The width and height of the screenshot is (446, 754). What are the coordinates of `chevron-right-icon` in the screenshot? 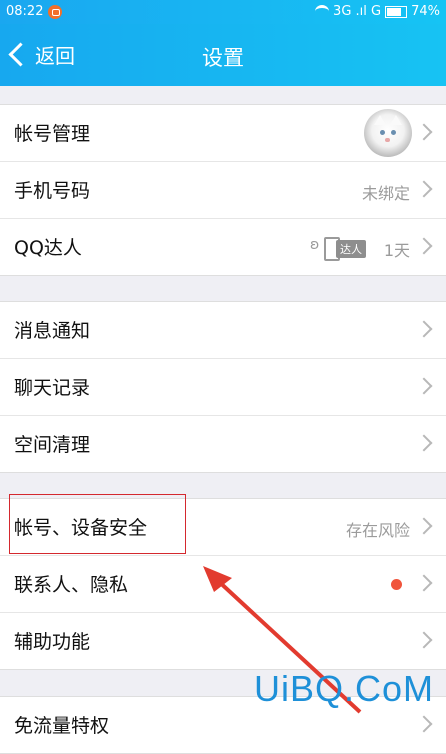 It's located at (424, 724).